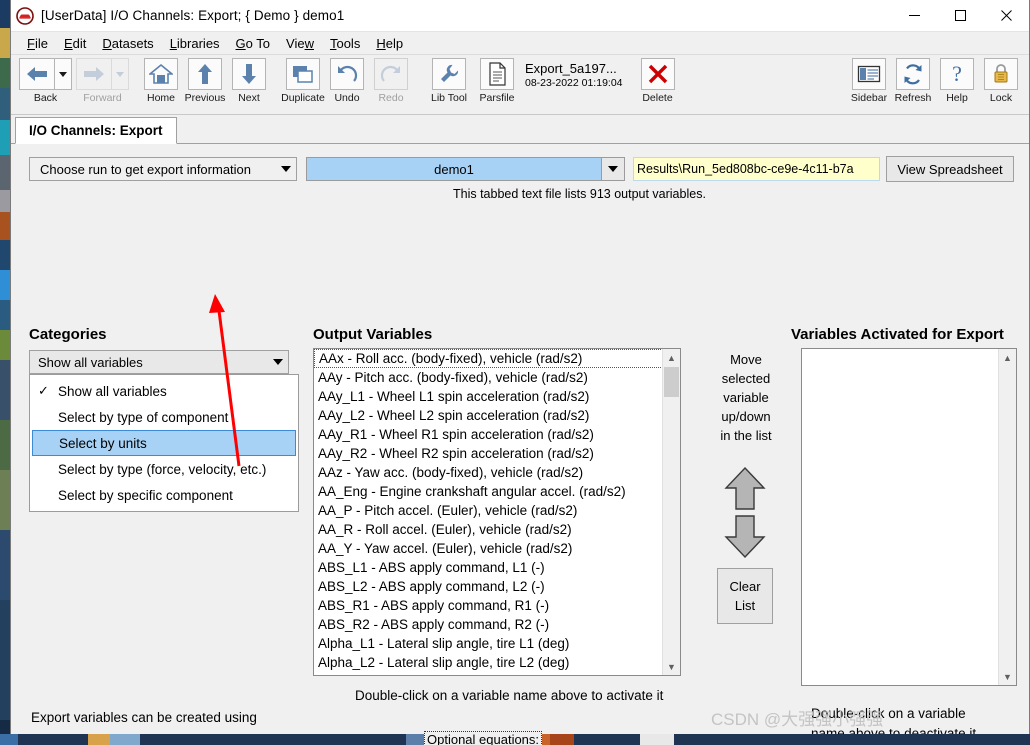 The height and width of the screenshot is (745, 1030). I want to click on menu-goto: Go To, so click(253, 43).